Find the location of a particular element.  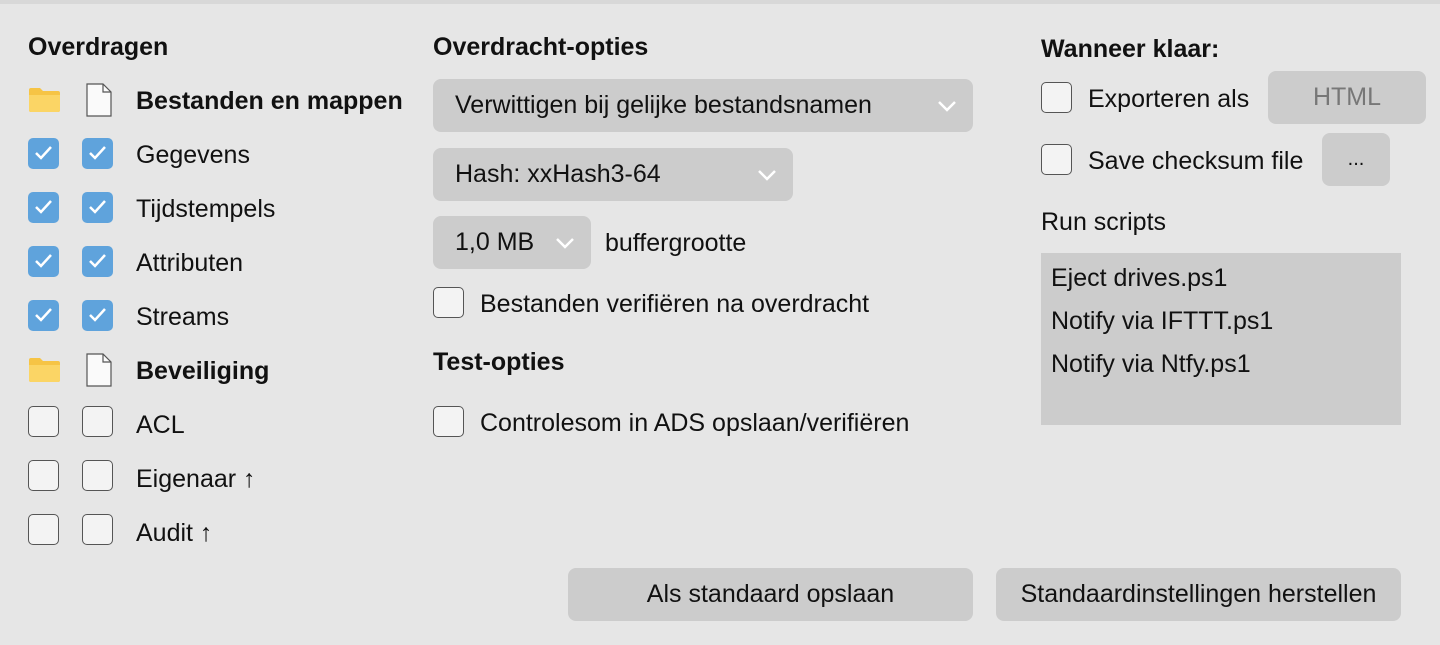

streams-folder-checkbox is located at coordinates (43, 315).